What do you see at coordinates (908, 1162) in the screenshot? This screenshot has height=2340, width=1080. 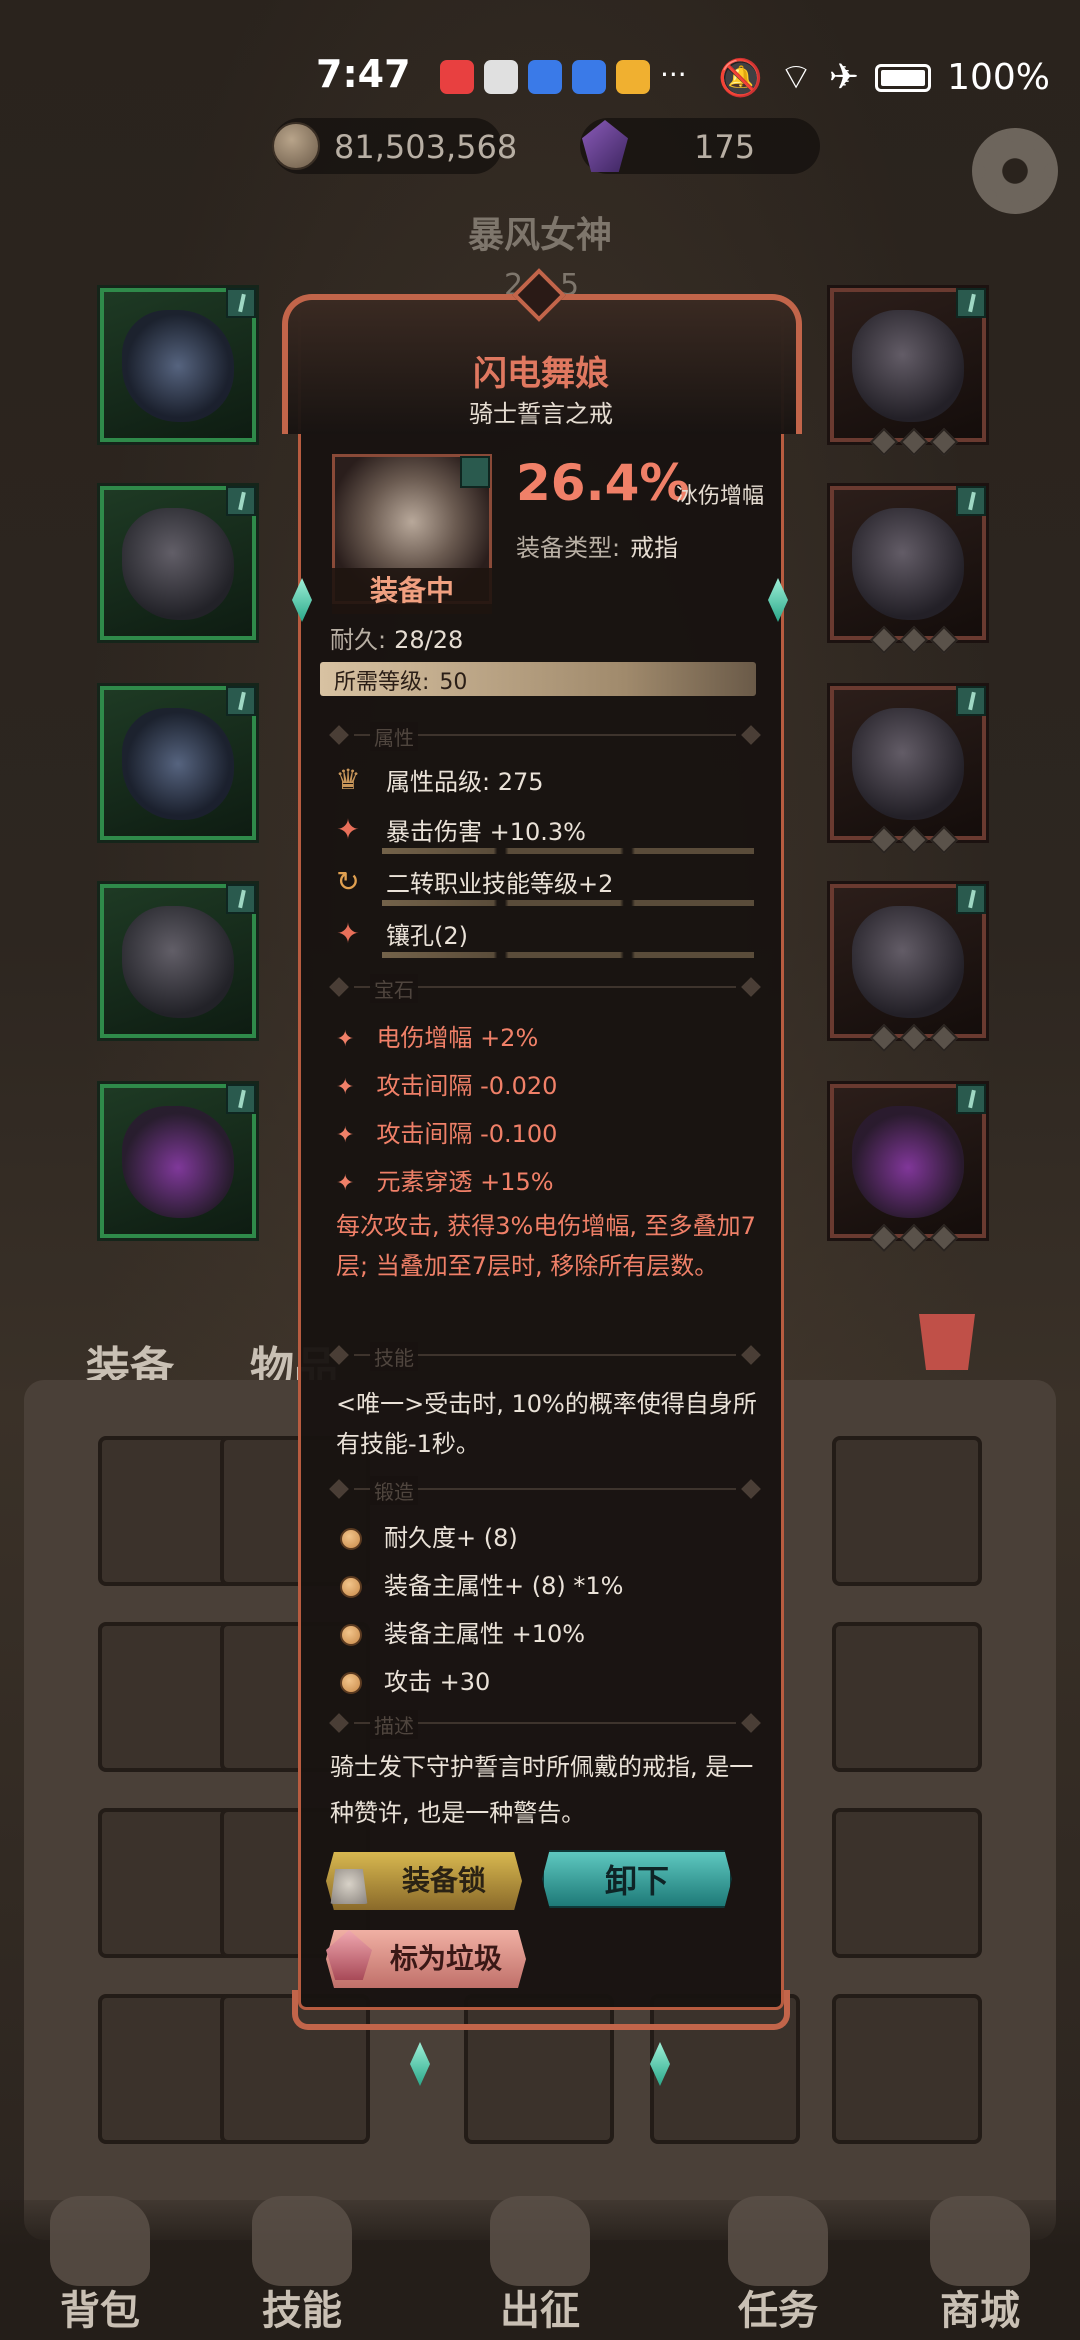 I see `orb-item-icon` at bounding box center [908, 1162].